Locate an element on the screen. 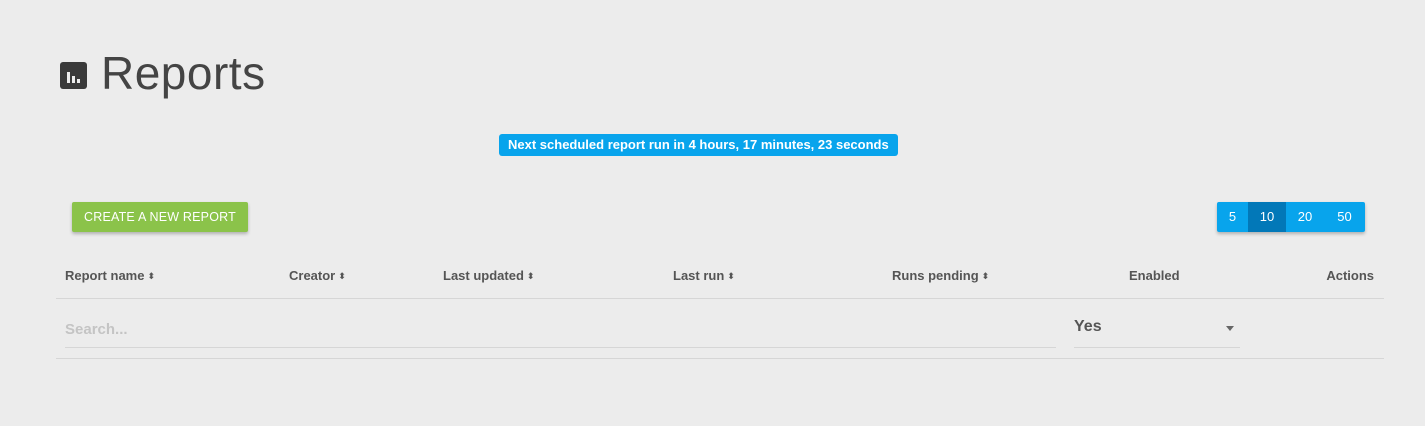 This screenshot has width=1425, height=426. column-header-last-updated: Last updated ⬍ is located at coordinates (488, 275).